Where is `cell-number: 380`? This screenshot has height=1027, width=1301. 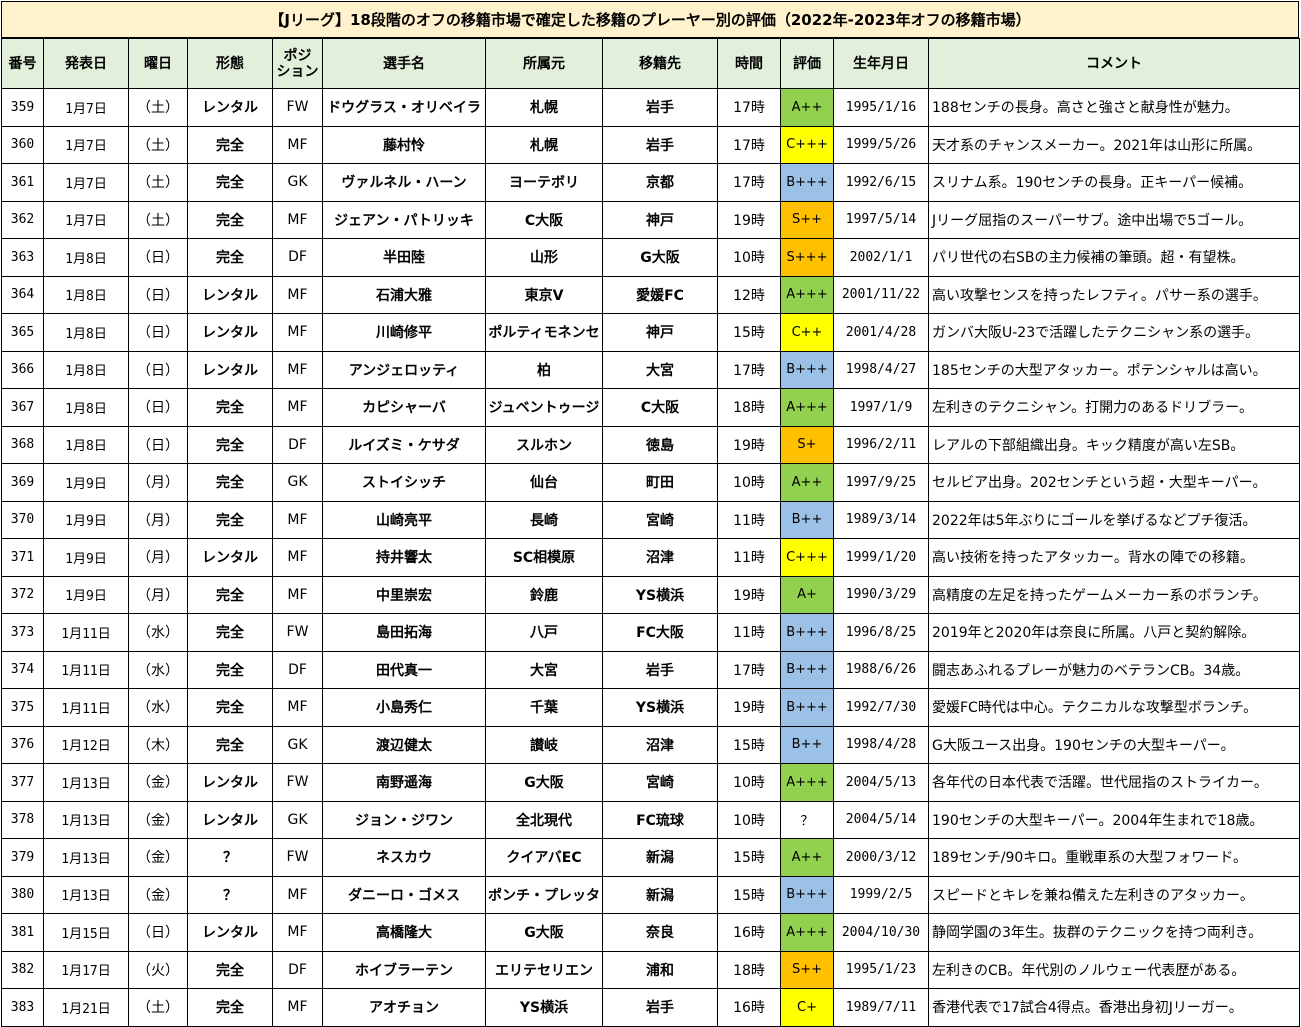 cell-number: 380 is located at coordinates (22, 894).